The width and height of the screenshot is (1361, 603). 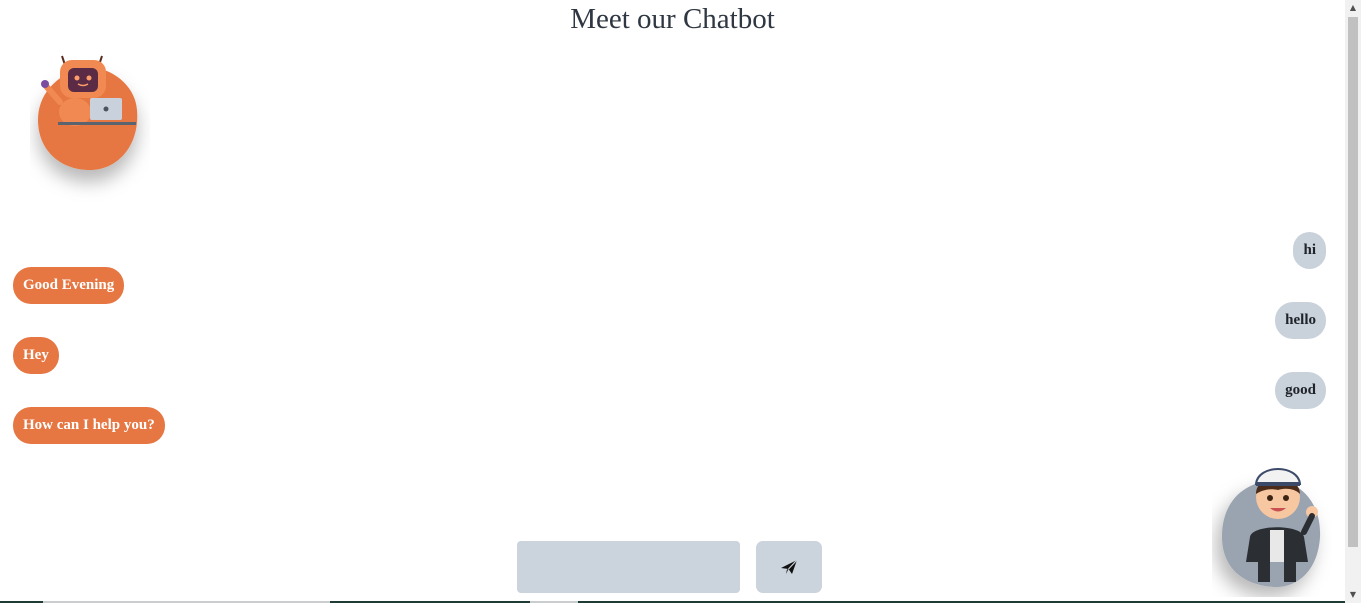 I want to click on page-title: Meet our Chatbot, so click(x=672, y=19).